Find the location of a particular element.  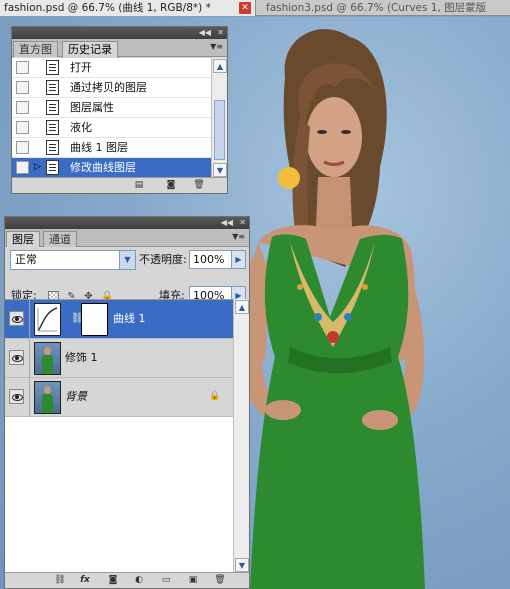

history-item-label: 通过拷贝的图层 is located at coordinates (108, 87).